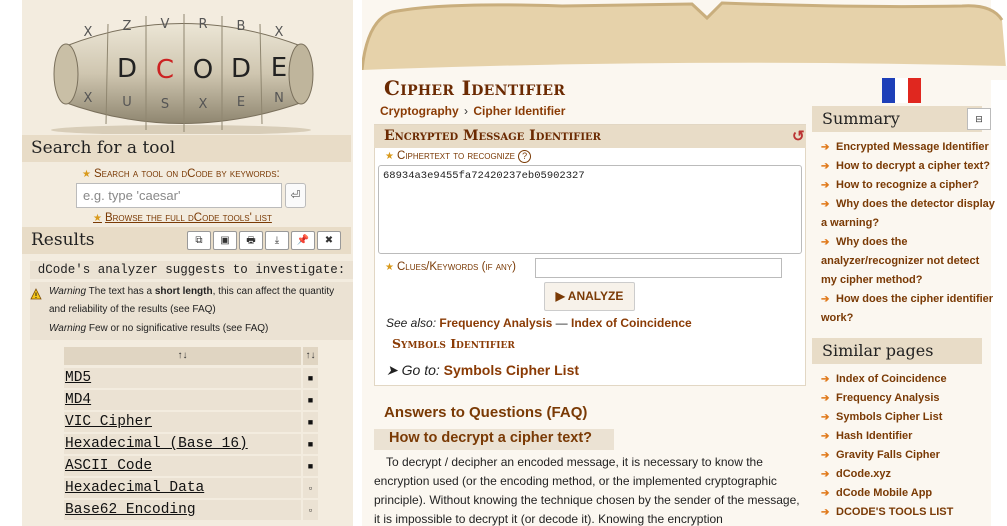  What do you see at coordinates (179, 195) in the screenshot?
I see `search-input: e.g. type 'caesar'` at bounding box center [179, 195].